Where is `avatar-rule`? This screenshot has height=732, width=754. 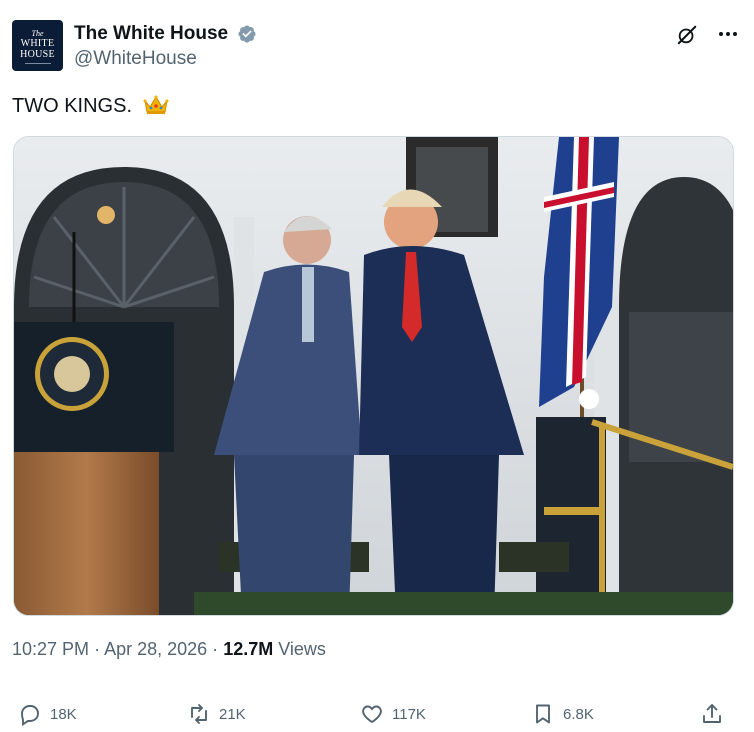 avatar-rule is located at coordinates (37, 63).